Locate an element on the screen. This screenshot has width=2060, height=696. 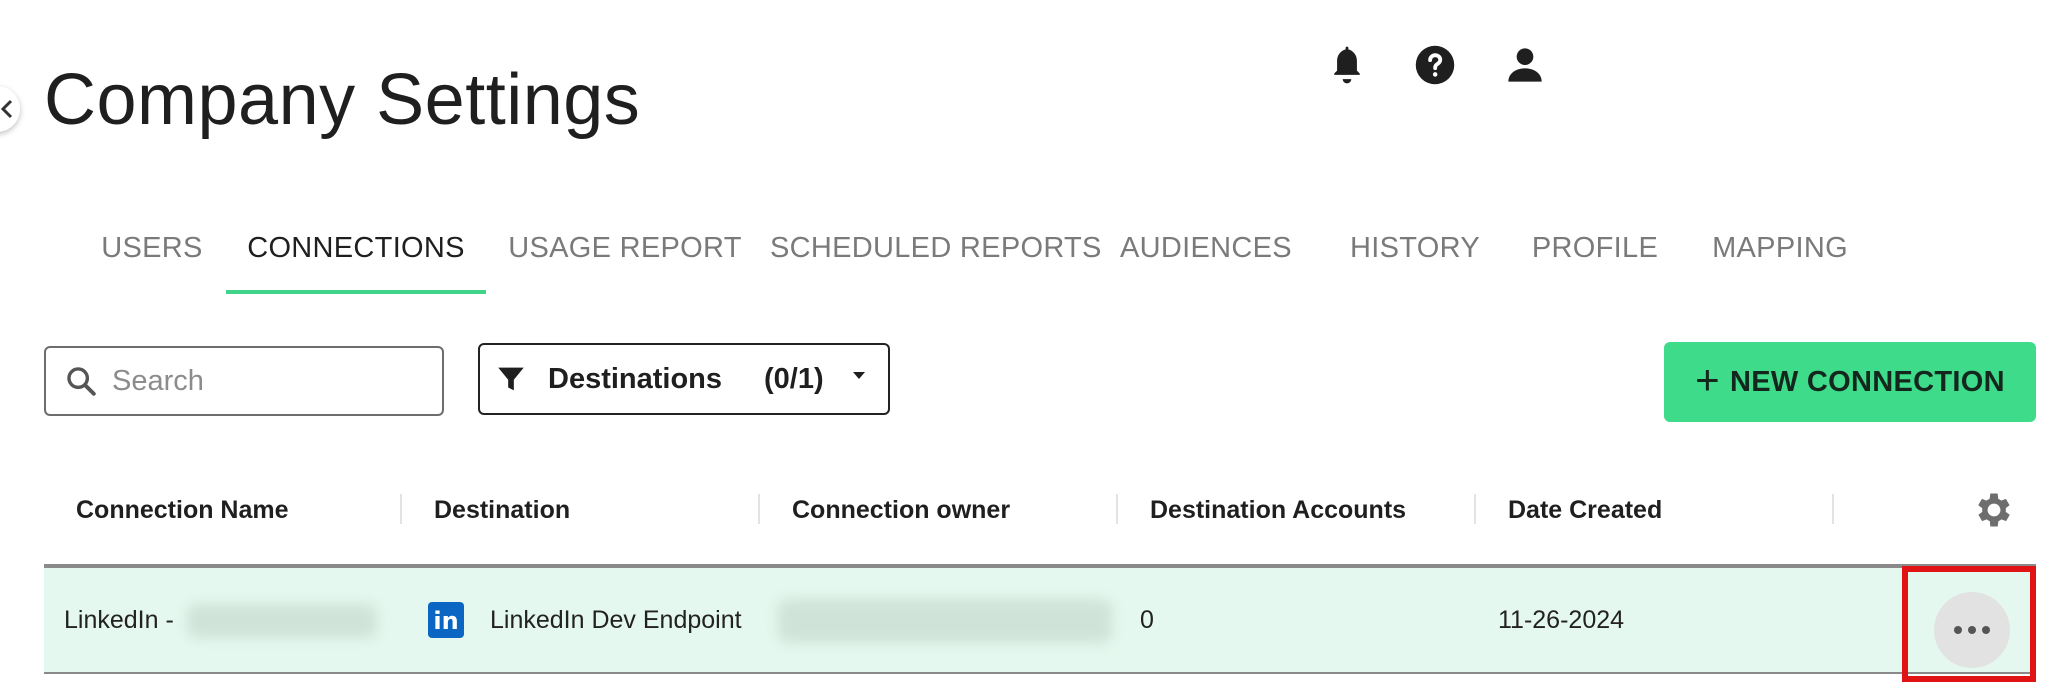
filter-icon is located at coordinates (511, 379).